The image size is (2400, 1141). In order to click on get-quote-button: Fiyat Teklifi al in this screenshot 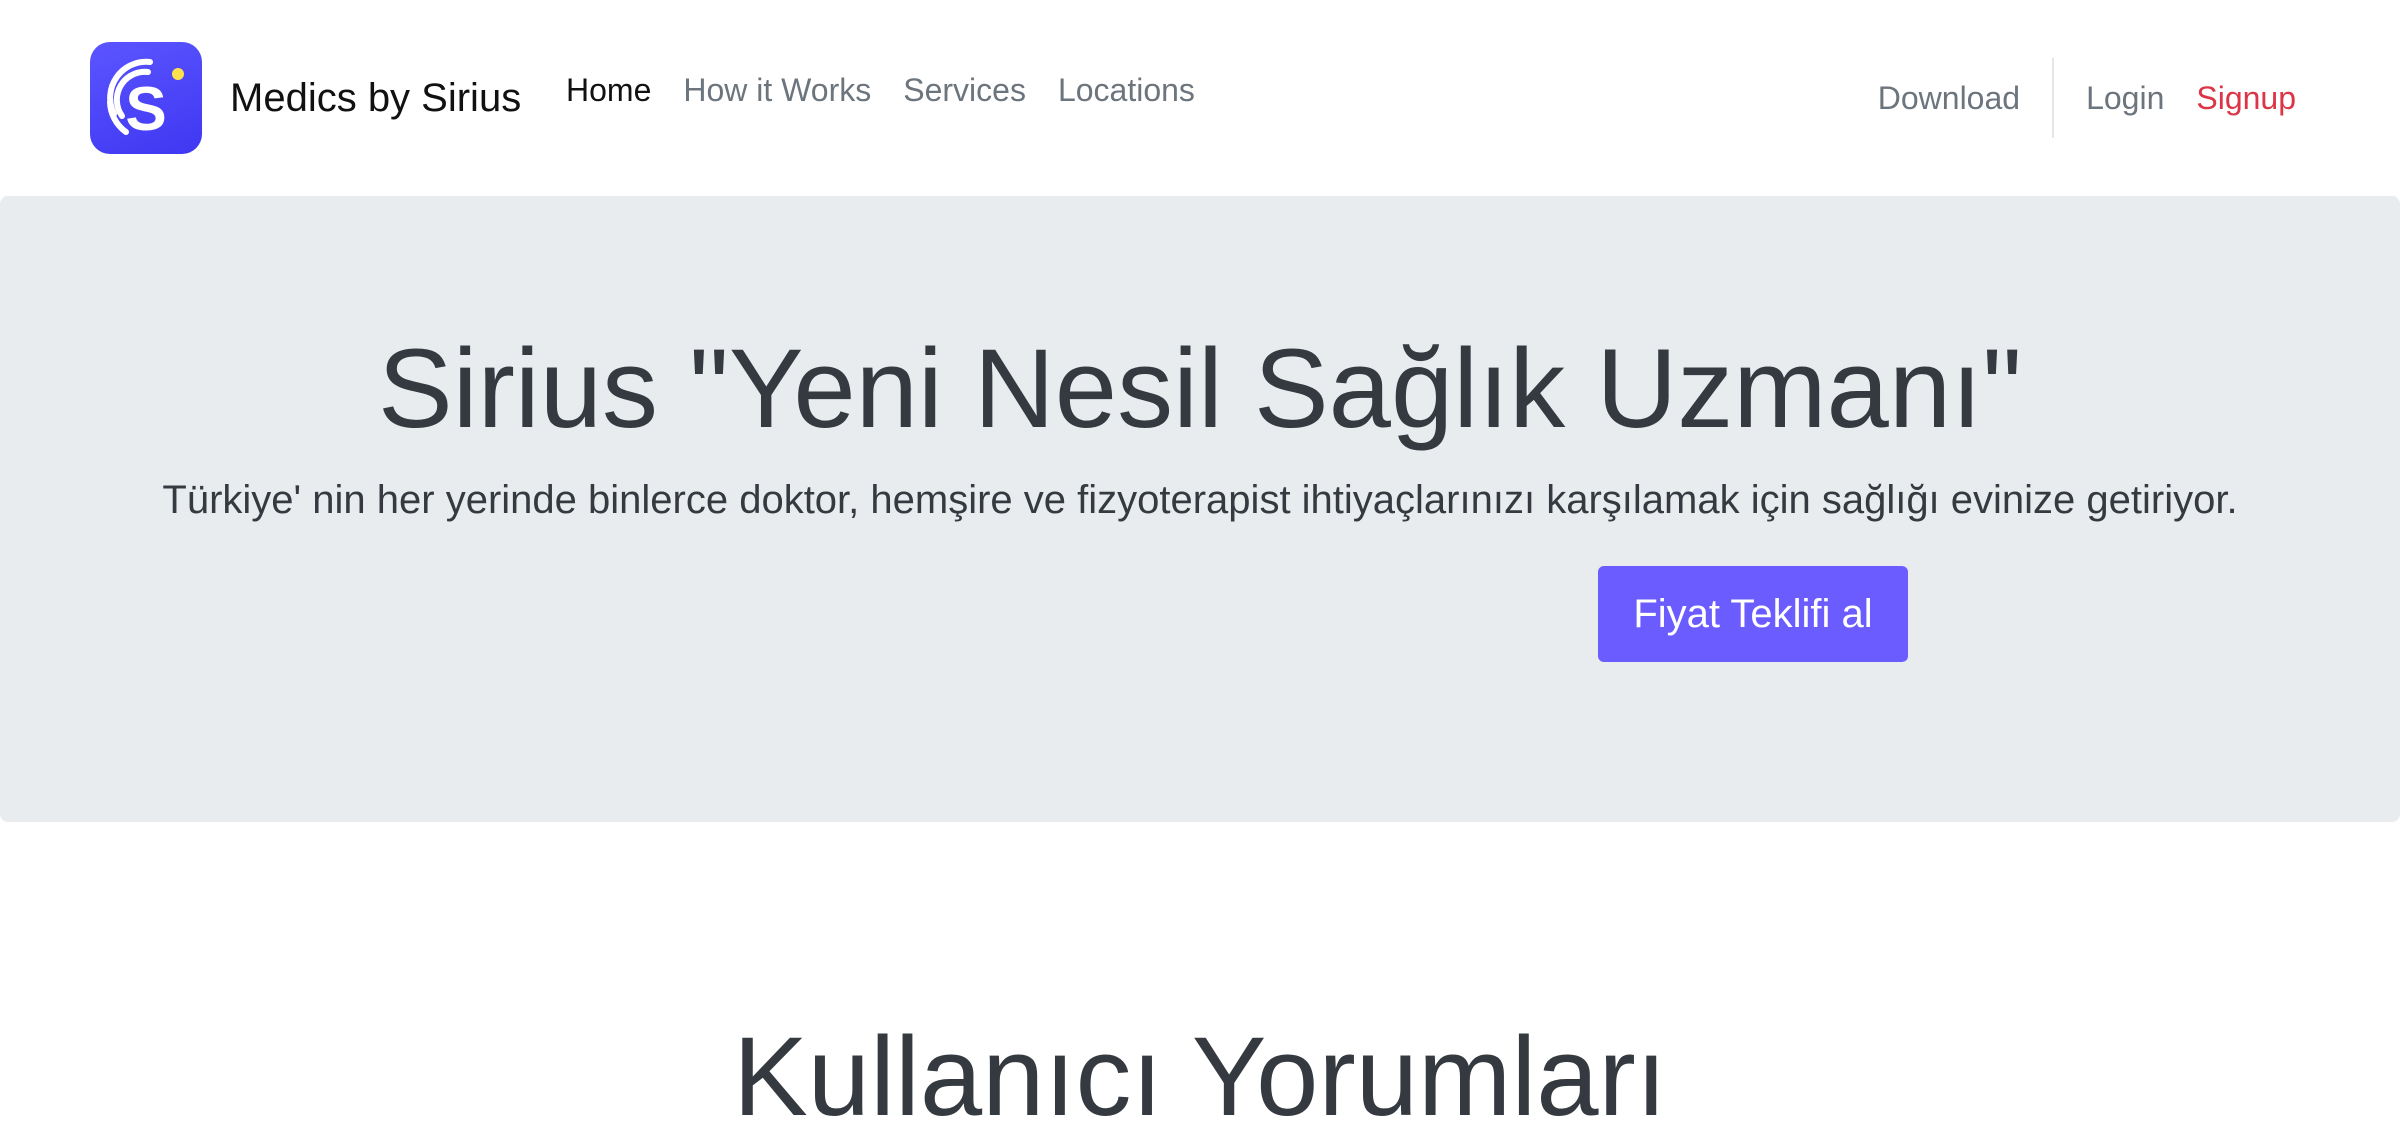, I will do `click(1753, 614)`.